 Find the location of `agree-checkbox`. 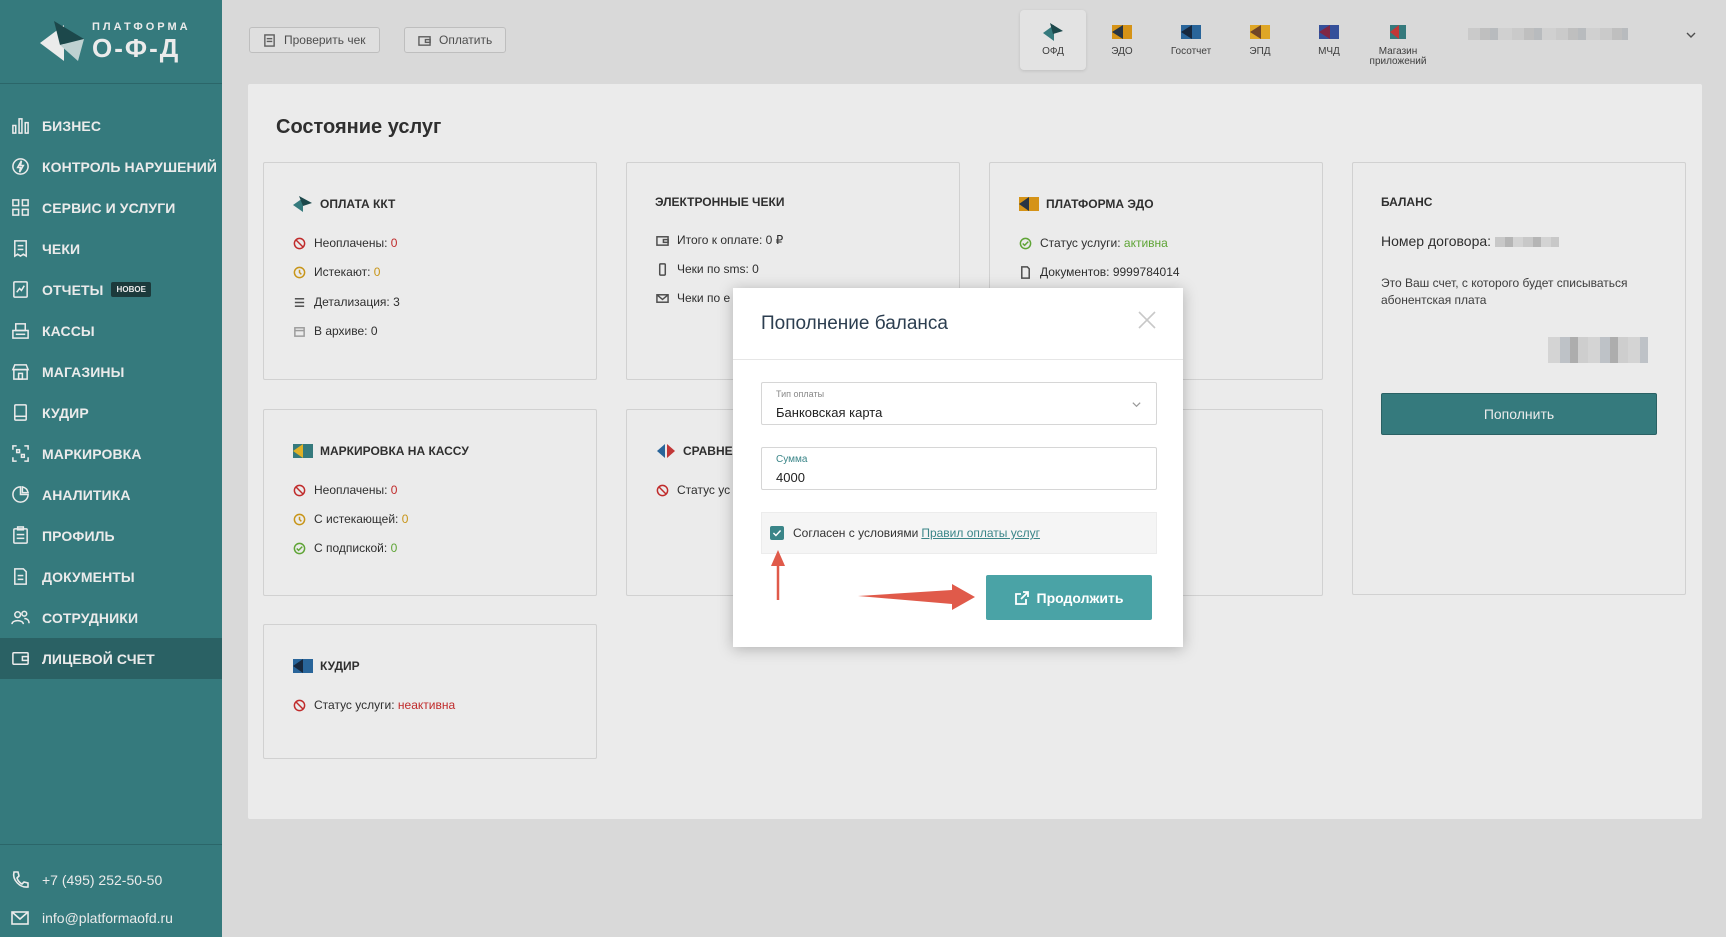

agree-checkbox is located at coordinates (777, 533).